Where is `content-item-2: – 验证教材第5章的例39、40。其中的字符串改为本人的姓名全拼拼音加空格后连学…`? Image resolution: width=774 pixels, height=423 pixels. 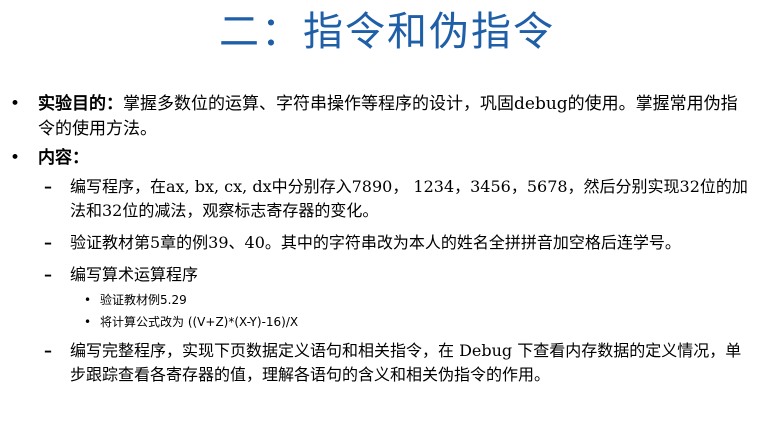 content-item-2: – 验证教材第5章的例39、40。其中的字符串改为本人的姓名全拼拼音加空格后连学… is located at coordinates (387, 243).